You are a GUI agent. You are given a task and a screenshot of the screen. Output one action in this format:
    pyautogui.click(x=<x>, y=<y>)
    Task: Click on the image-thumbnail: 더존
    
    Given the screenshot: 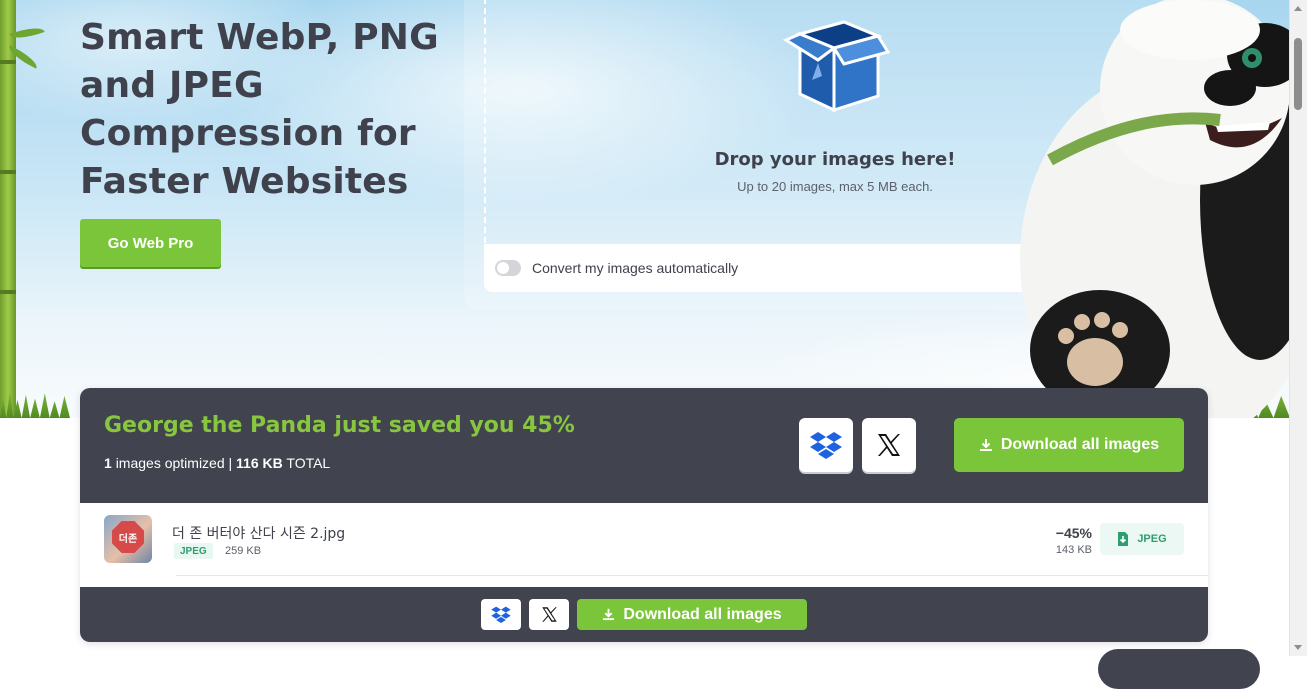 What is the action you would take?
    pyautogui.click(x=128, y=539)
    